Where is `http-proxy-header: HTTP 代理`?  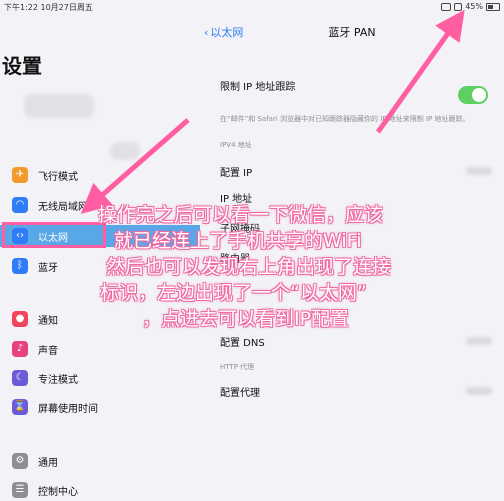
http-proxy-header: HTTP 代理 is located at coordinates (237, 367).